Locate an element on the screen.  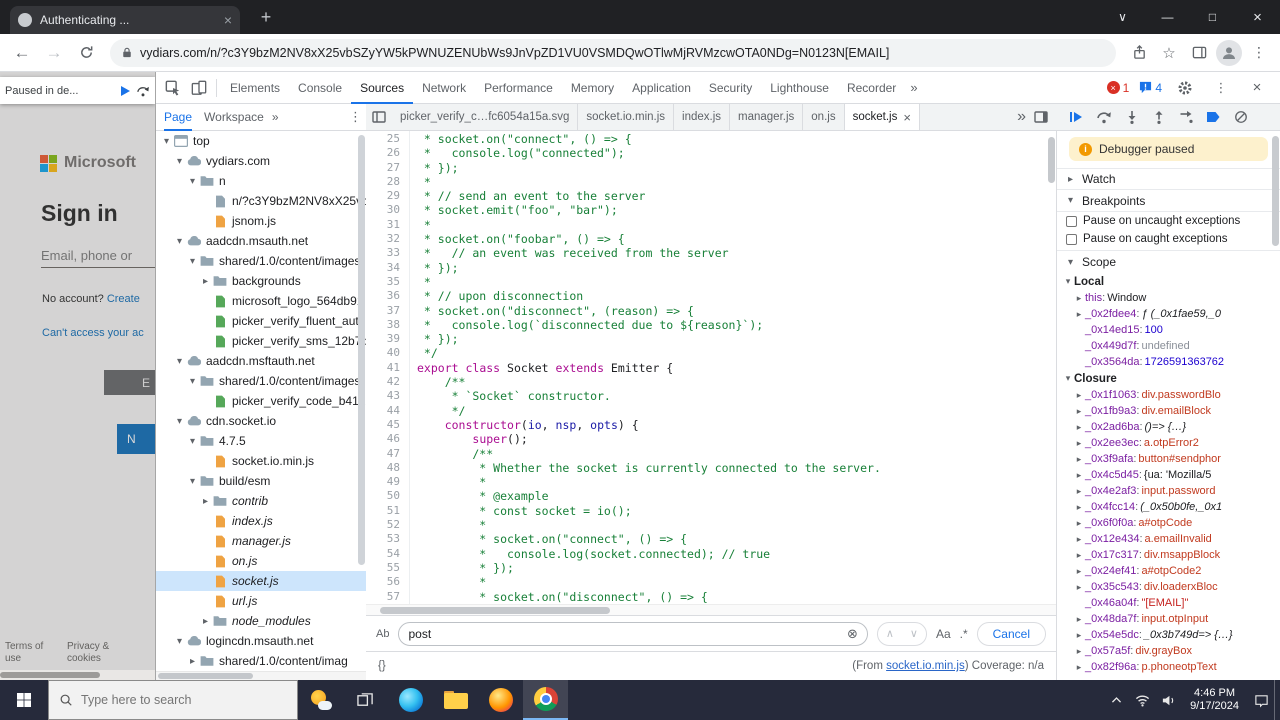
tree-item: index.js is located at coordinates (261, 521).